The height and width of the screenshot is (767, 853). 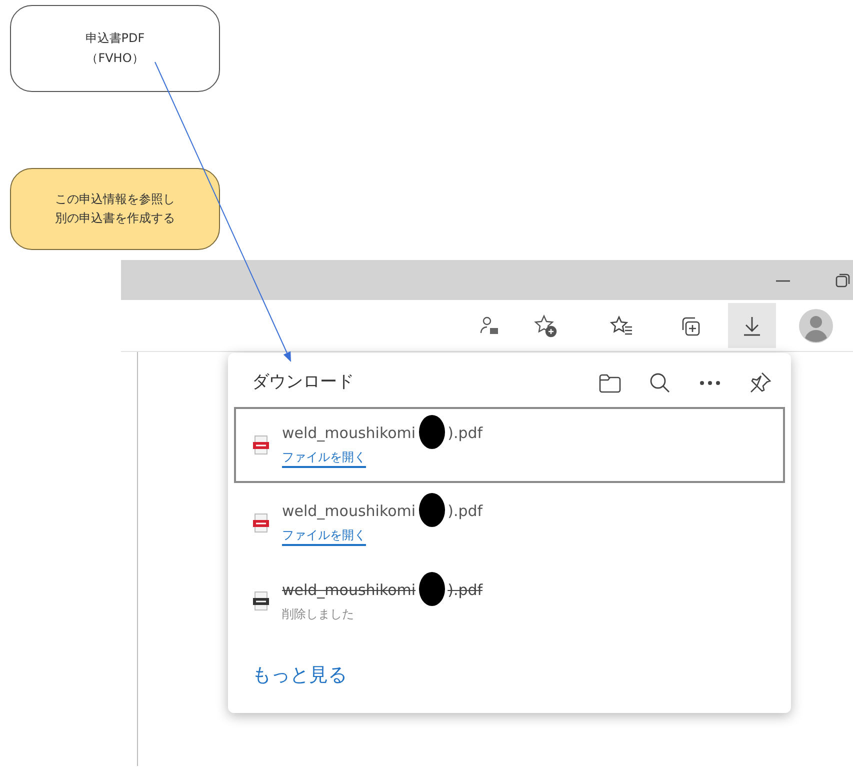 What do you see at coordinates (318, 615) in the screenshot?
I see `status-text: 削除しました` at bounding box center [318, 615].